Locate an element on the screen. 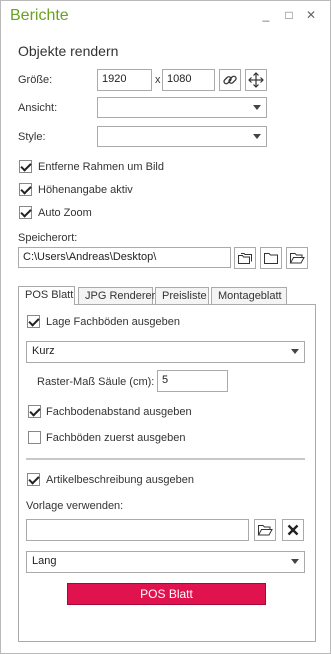  format-value: Kurz is located at coordinates (43, 351).